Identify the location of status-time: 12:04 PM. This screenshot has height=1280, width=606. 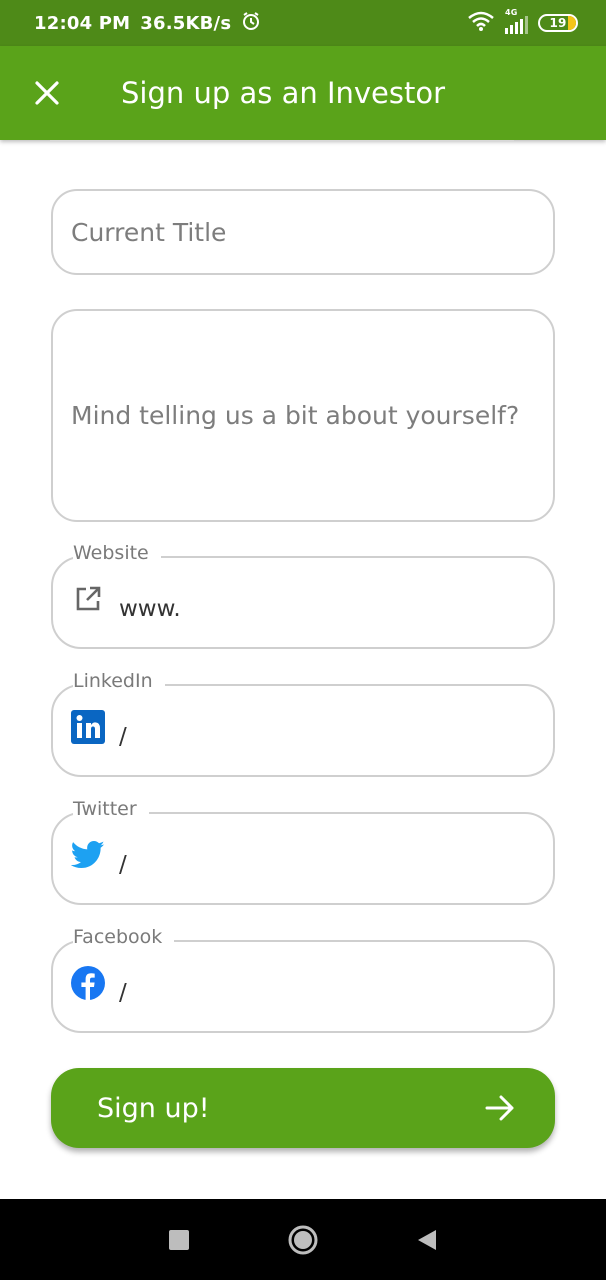
(82, 23).